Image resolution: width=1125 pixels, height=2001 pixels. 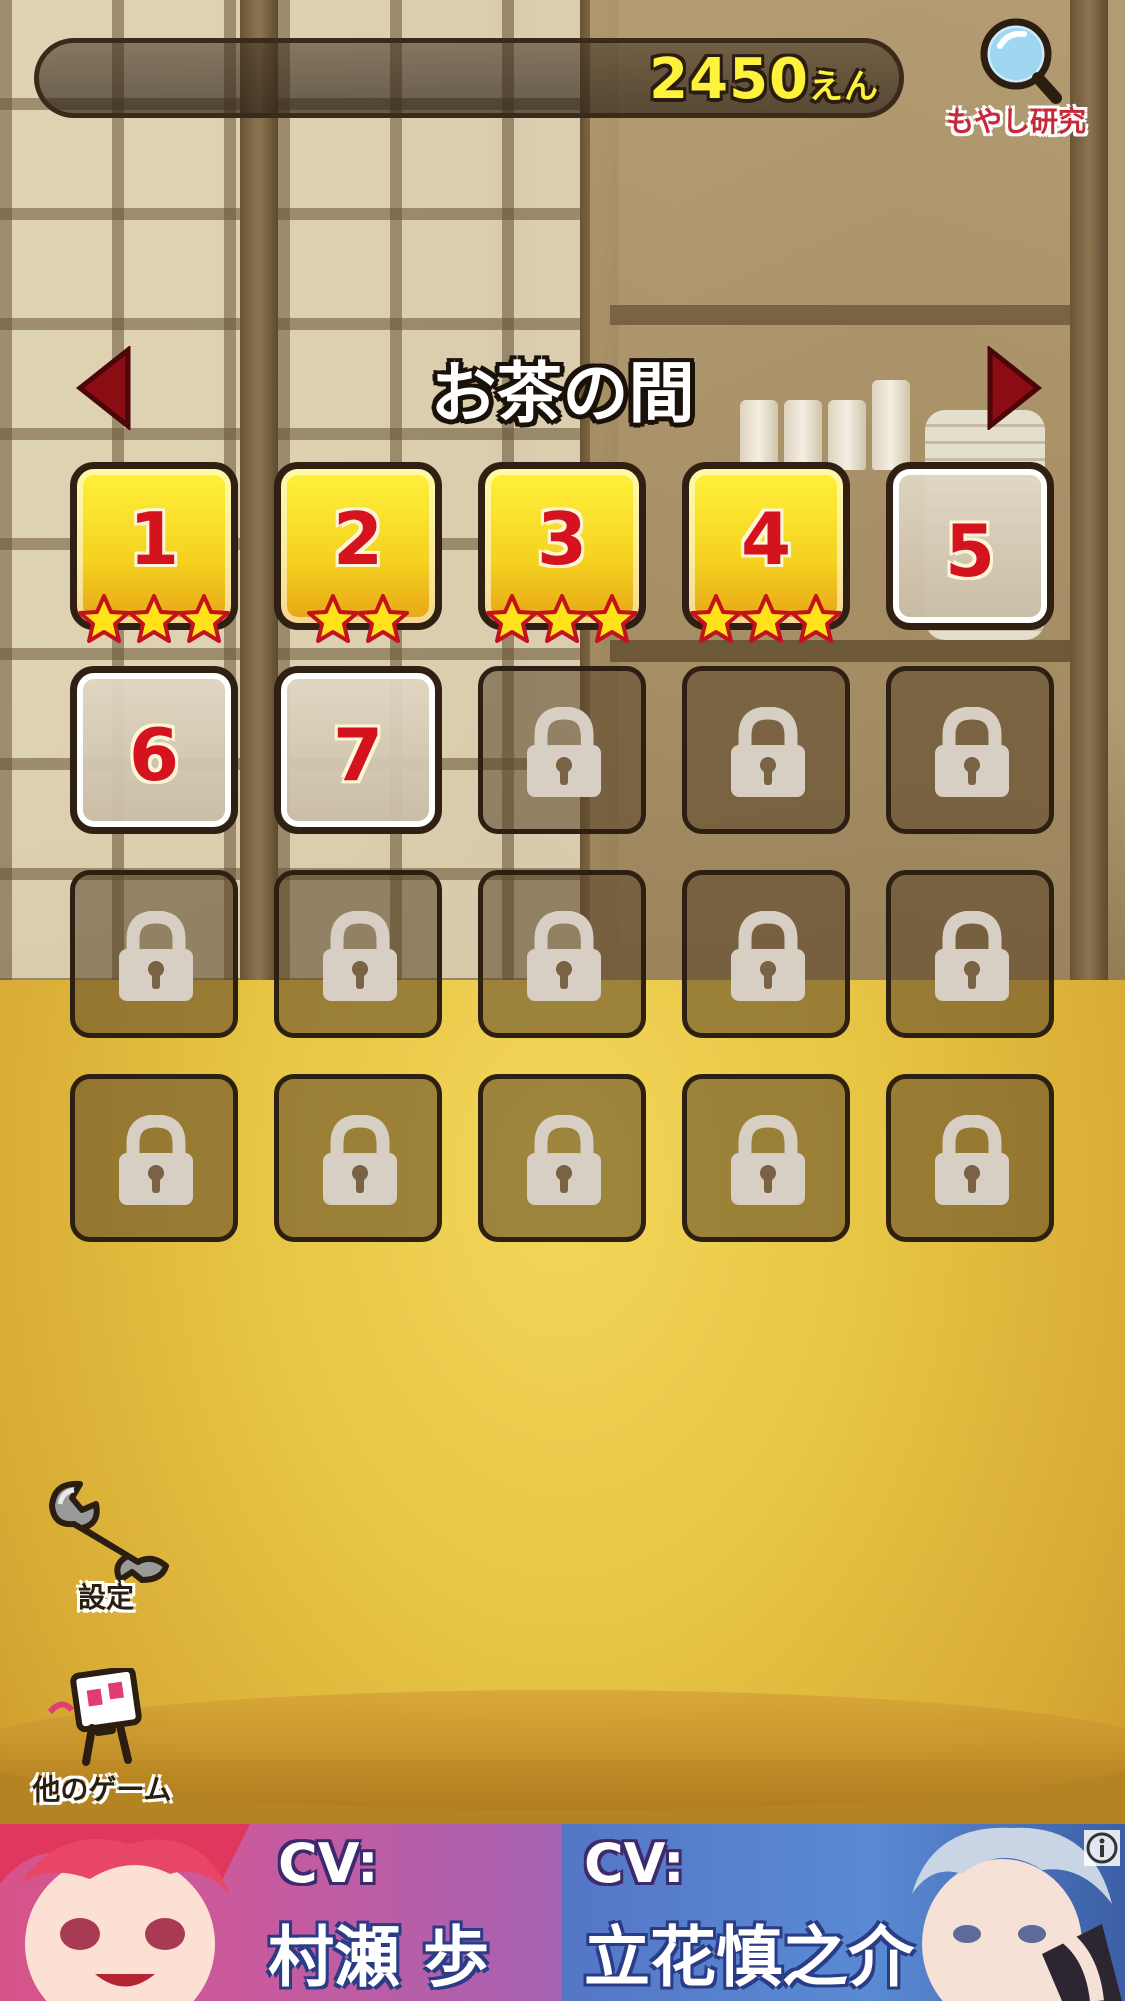 I want to click on wrench-icon, so click(x=109, y=1531).